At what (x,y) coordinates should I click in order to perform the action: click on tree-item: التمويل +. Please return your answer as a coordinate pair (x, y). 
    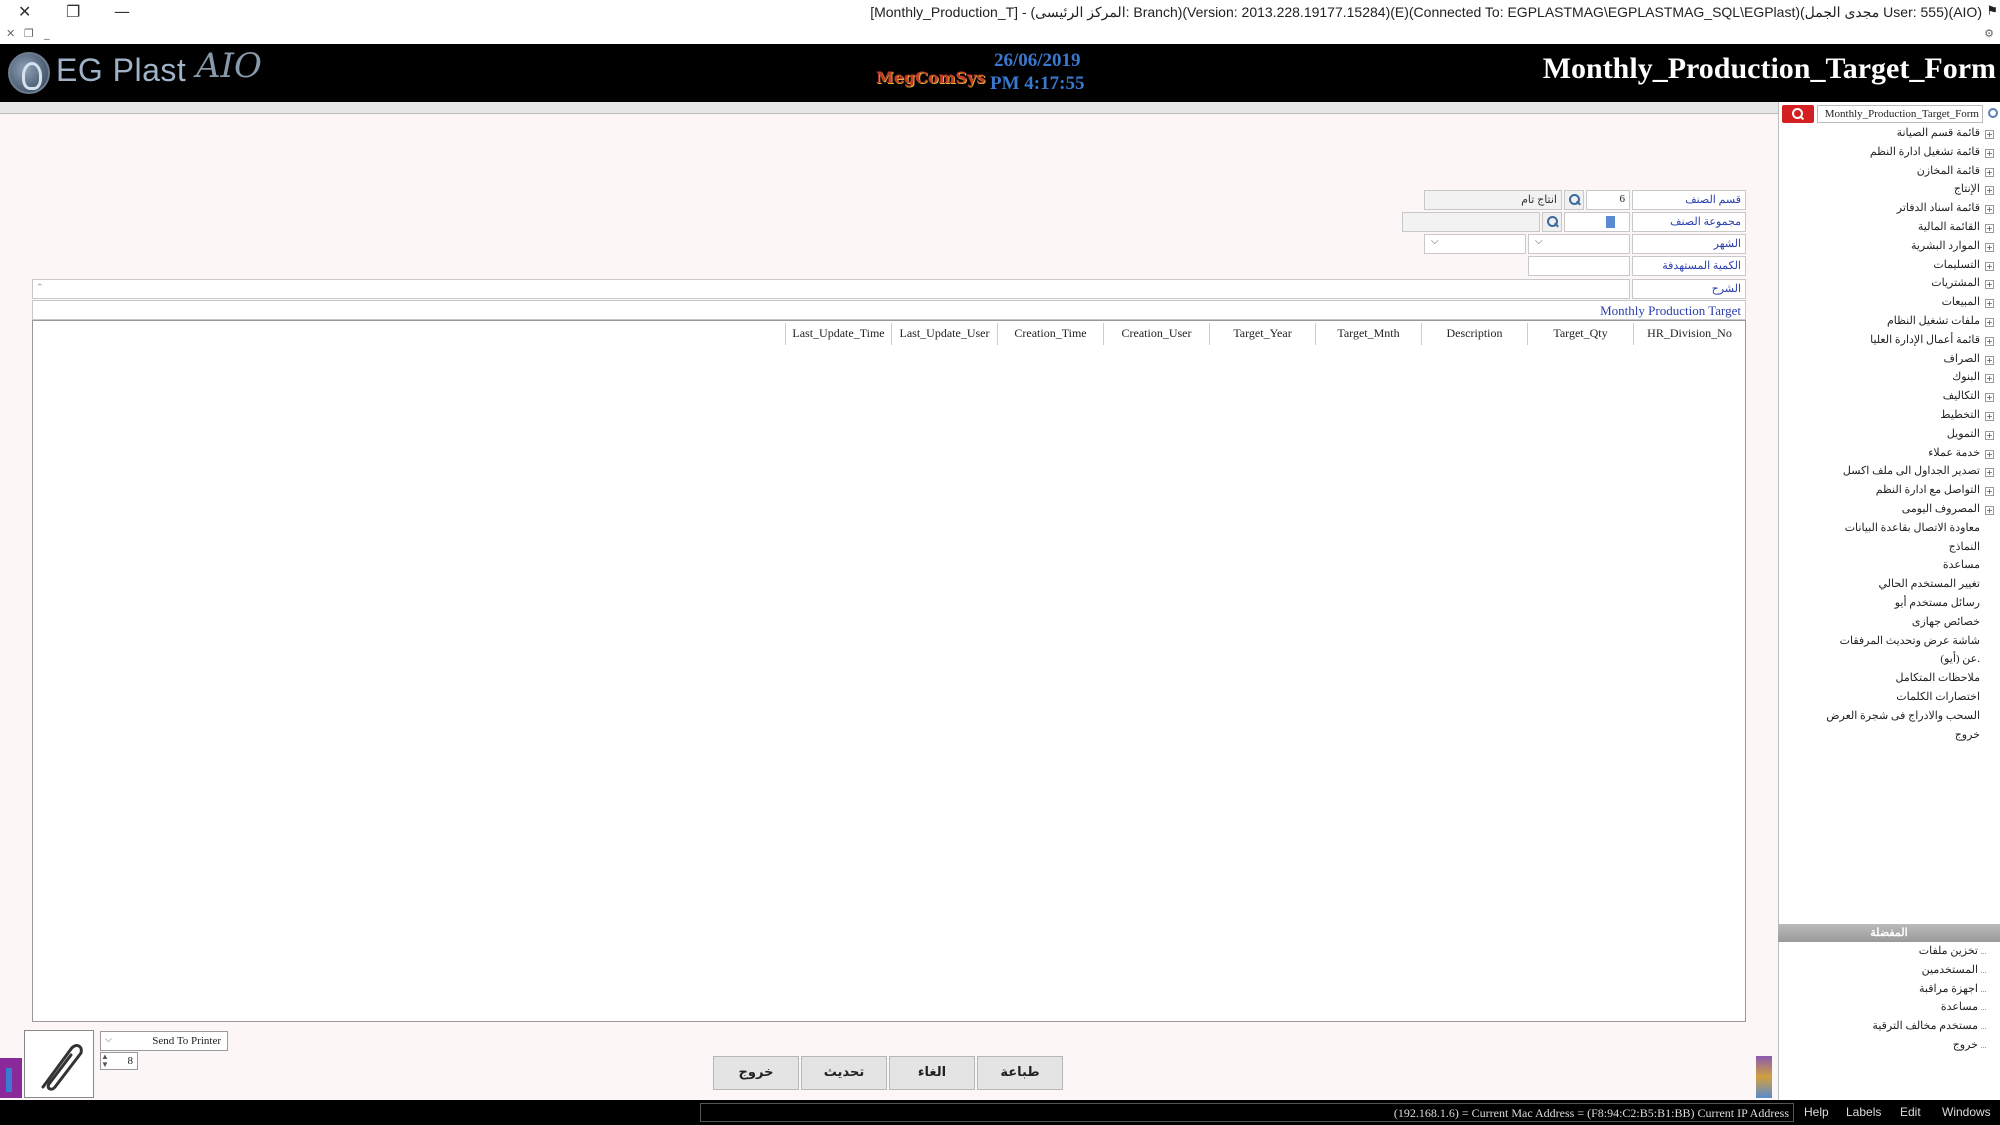
    Looking at the image, I should click on (1889, 436).